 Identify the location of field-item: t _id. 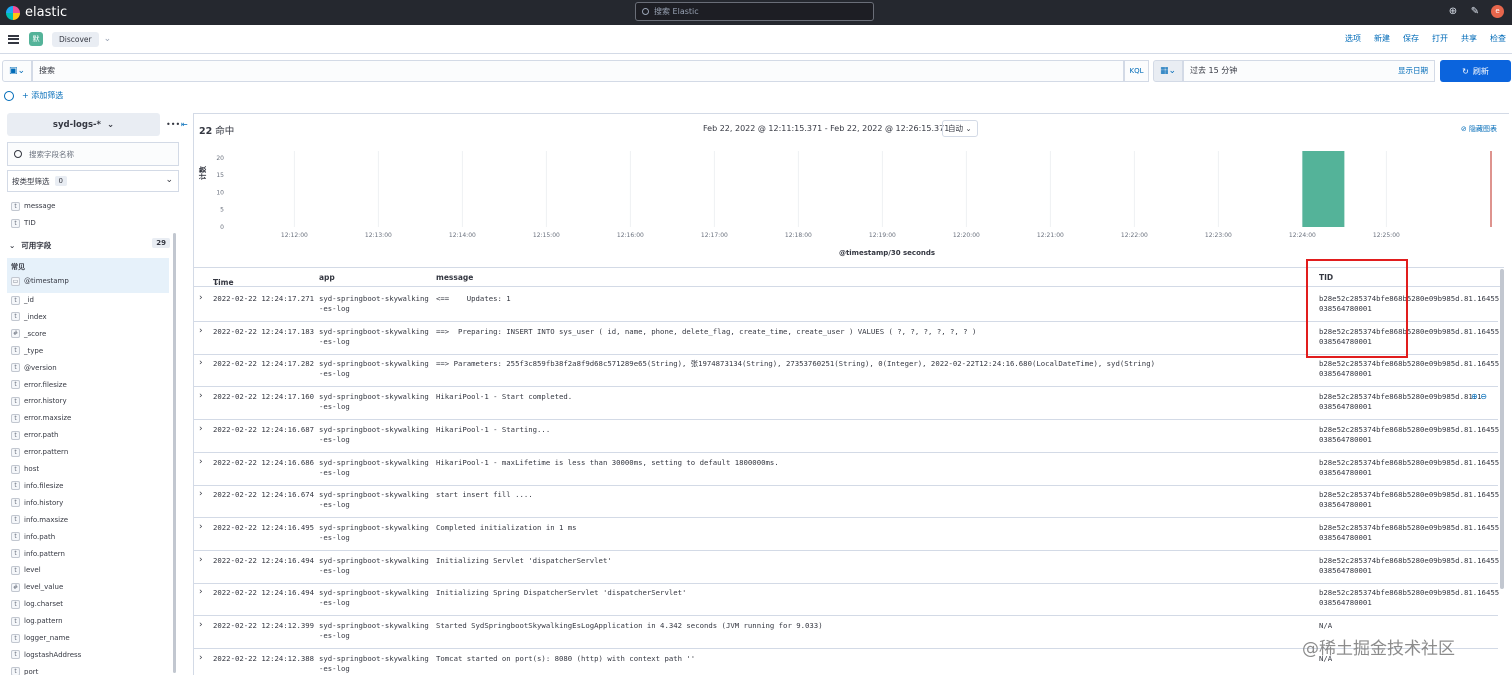
(22, 300).